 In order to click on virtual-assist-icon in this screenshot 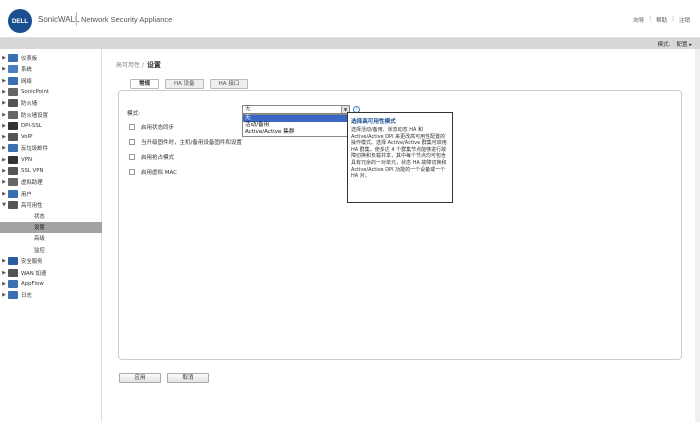, I will do `click(13, 182)`.